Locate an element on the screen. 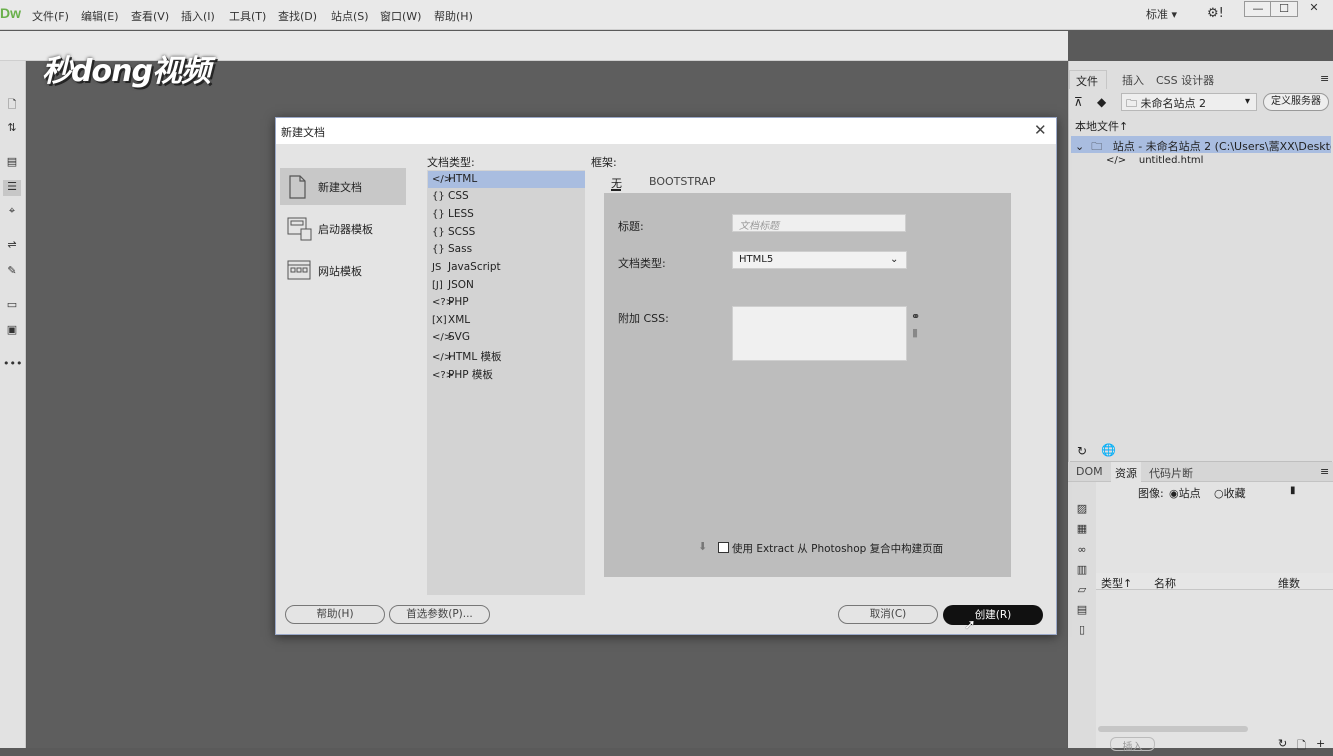 Image resolution: width=1333 pixels, height=756 pixels. radio-favorites: ○收藏 is located at coordinates (1230, 493).